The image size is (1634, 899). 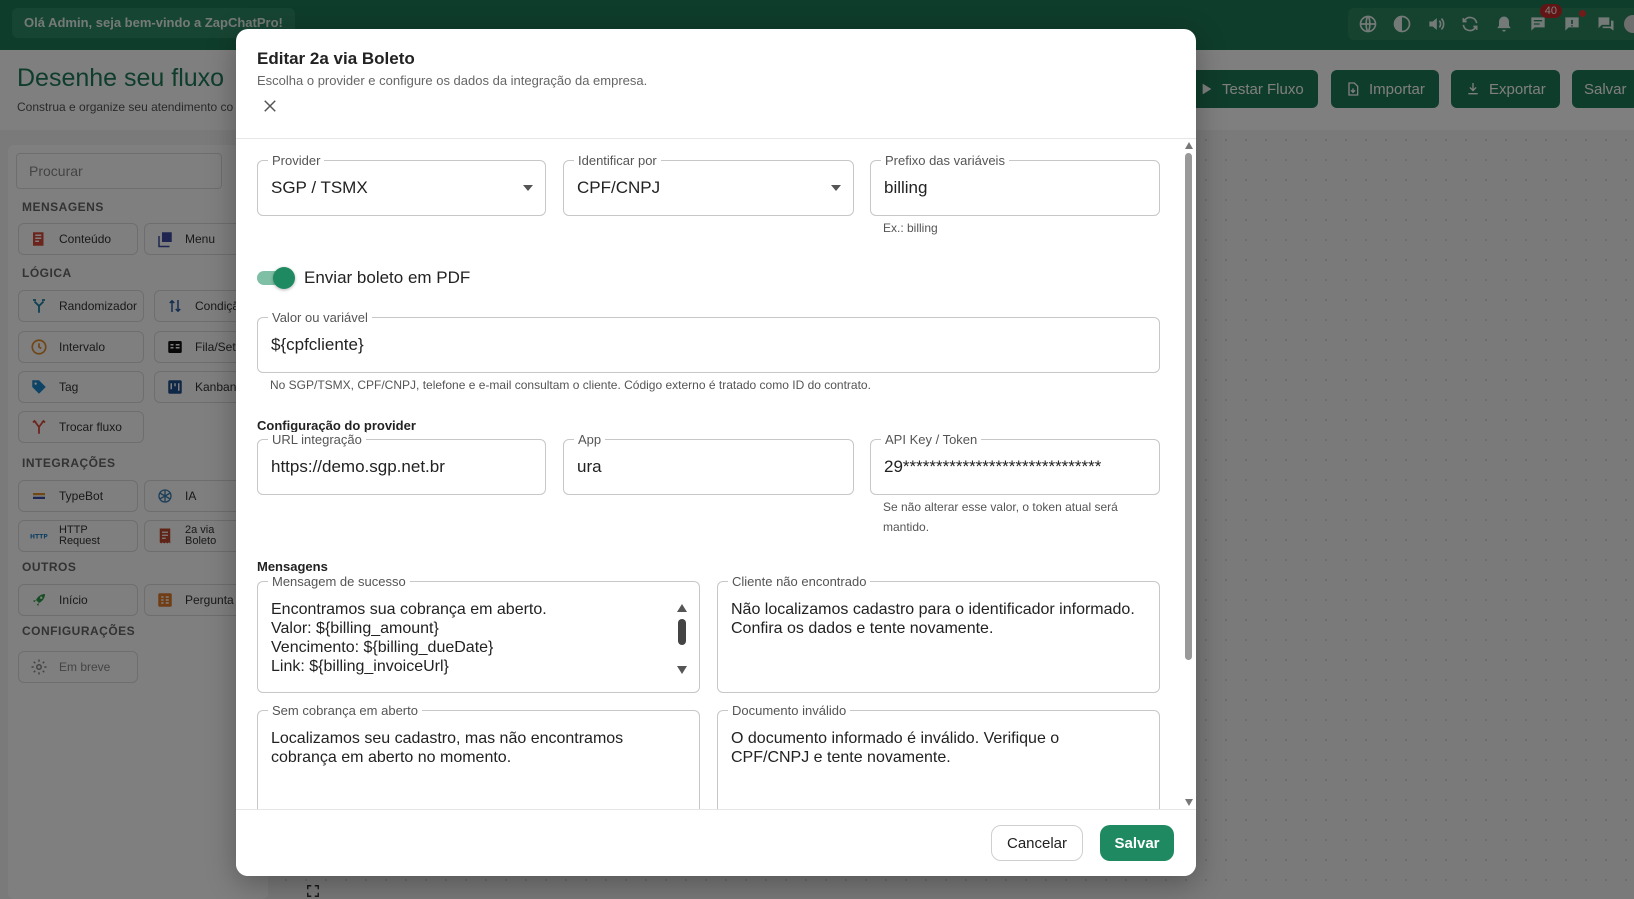 What do you see at coordinates (619, 187) in the screenshot?
I see `identify-by-value: CPF/CNPJ` at bounding box center [619, 187].